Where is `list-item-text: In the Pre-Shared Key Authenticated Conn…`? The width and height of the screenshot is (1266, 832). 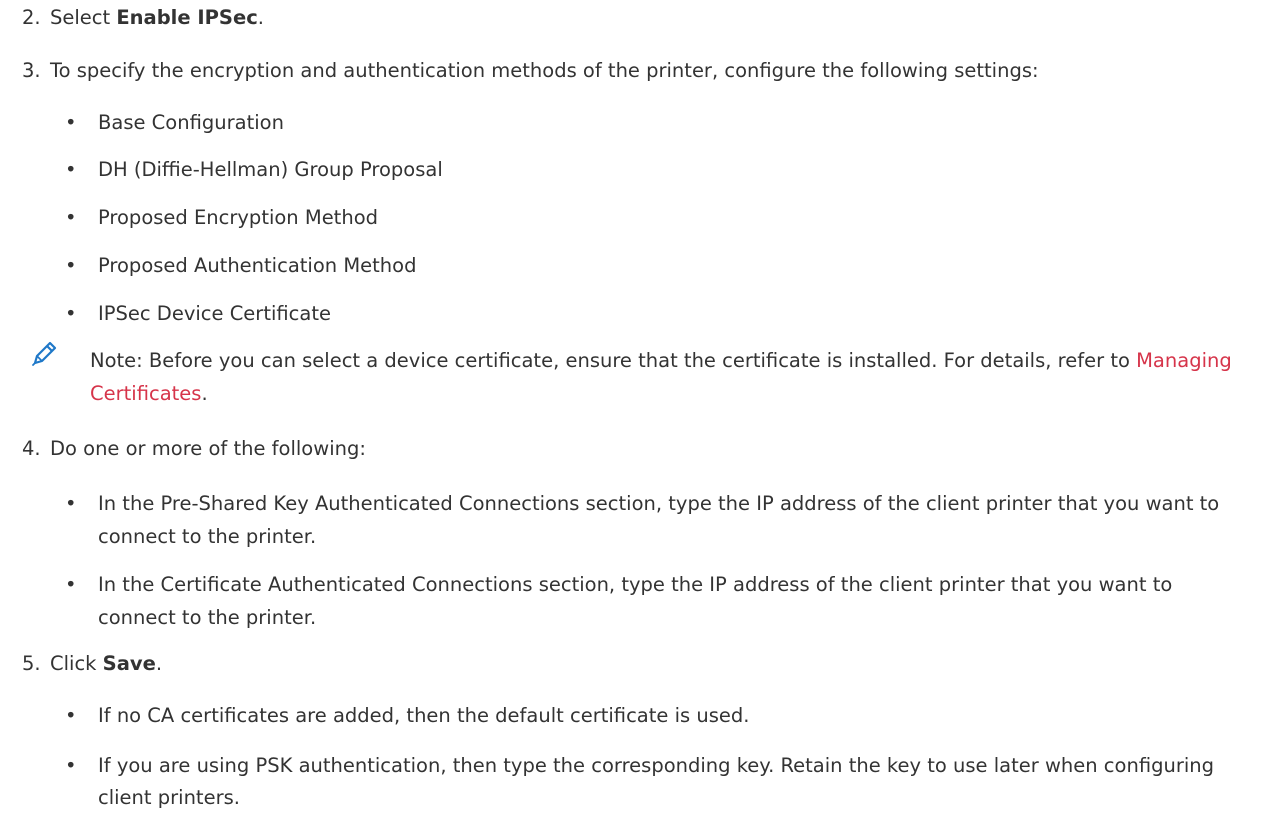 list-item-text: In the Pre-Shared Key Authenticated Conn… is located at coordinates (659, 520).